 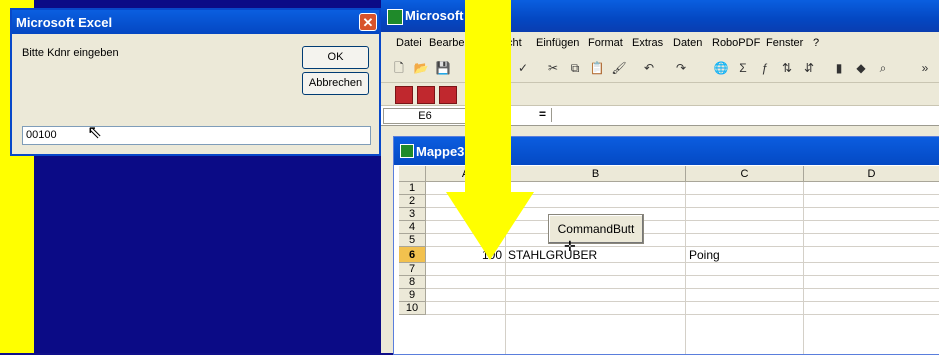 What do you see at coordinates (95, 132) in the screenshot?
I see `mouse-pointer-icon: ⇖` at bounding box center [95, 132].